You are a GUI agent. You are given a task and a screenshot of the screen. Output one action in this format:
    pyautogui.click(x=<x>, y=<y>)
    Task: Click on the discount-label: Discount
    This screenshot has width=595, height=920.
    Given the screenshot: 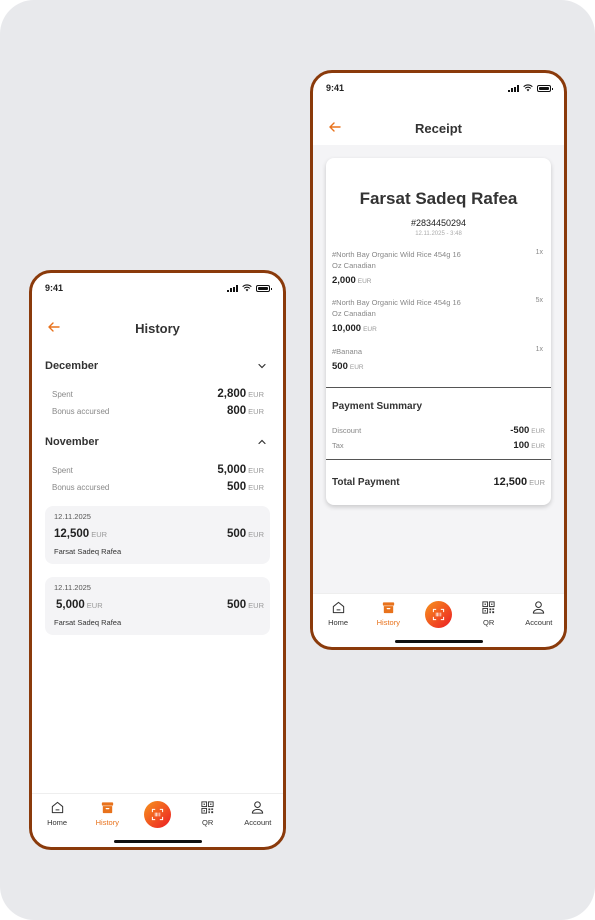 What is the action you would take?
    pyautogui.click(x=347, y=430)
    